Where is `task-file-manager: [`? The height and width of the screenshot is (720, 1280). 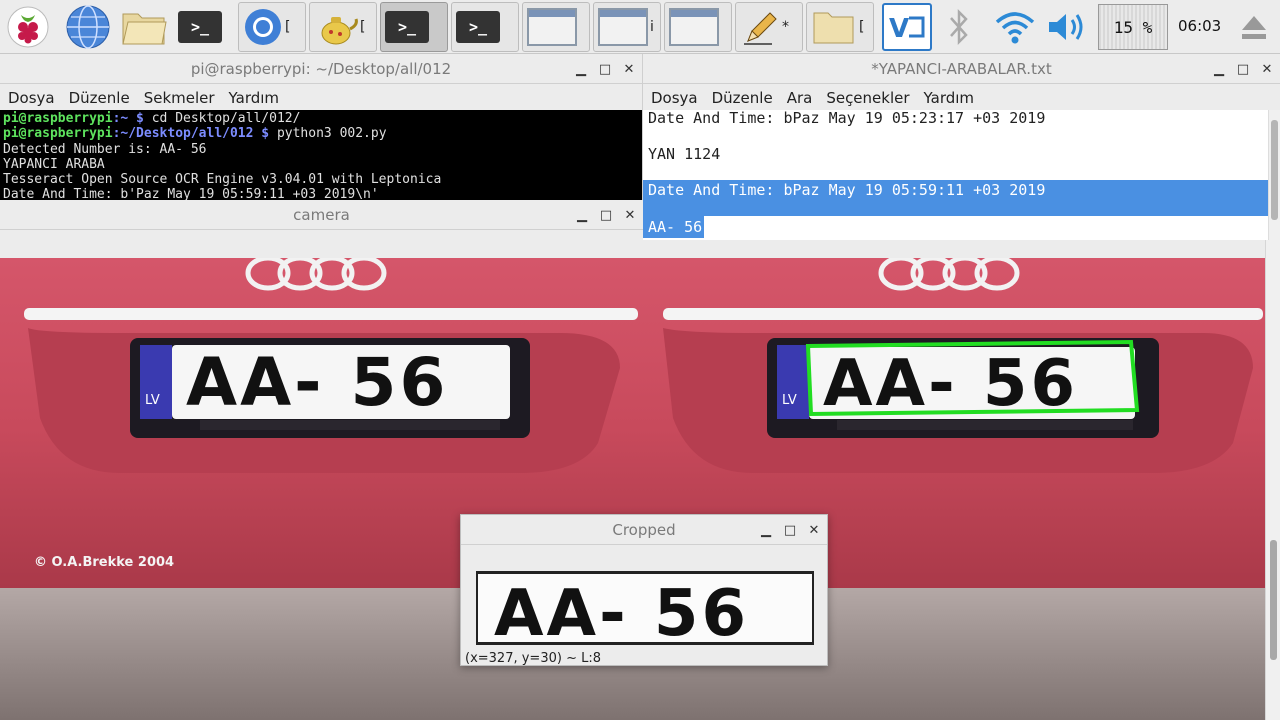
task-file-manager: [ is located at coordinates (840, 27).